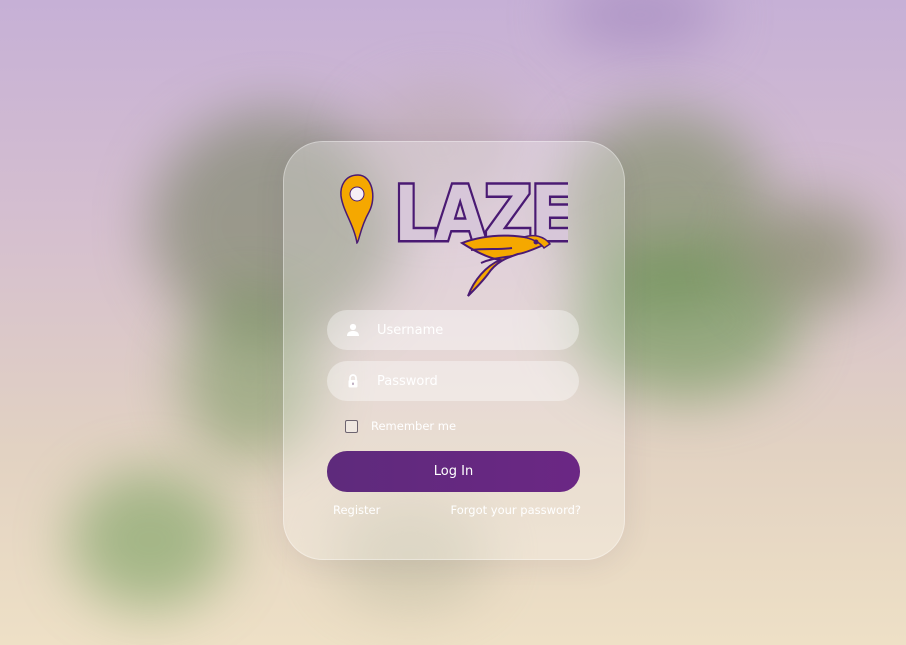  I want to click on username-input, so click(472, 330).